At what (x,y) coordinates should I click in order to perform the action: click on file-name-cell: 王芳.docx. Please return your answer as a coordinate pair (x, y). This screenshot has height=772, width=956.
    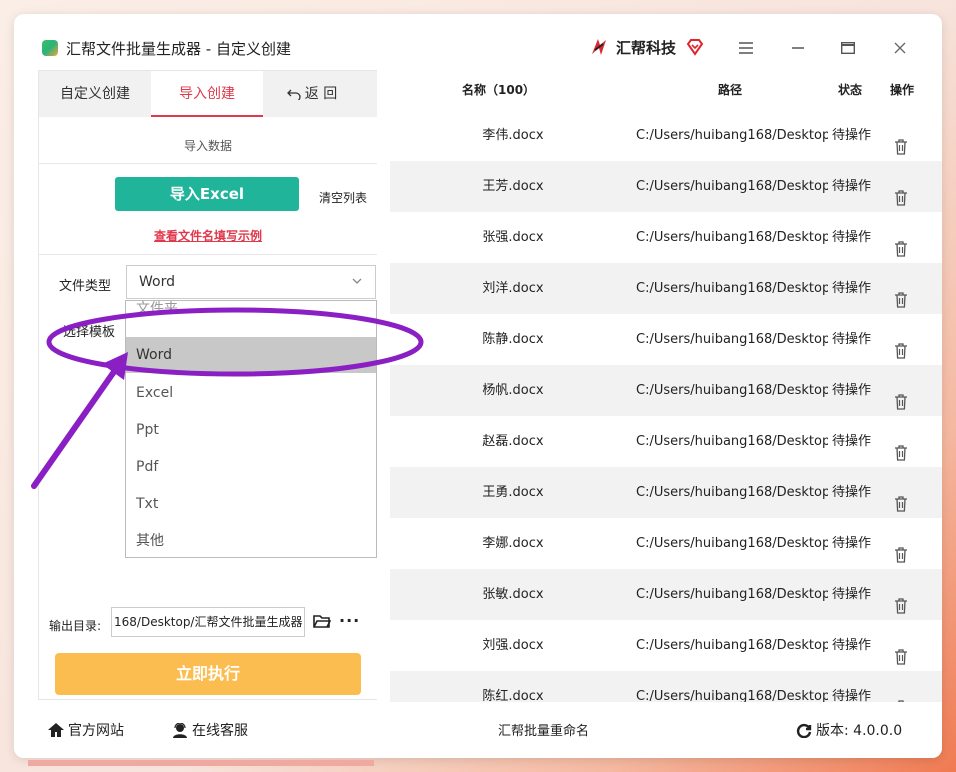
    Looking at the image, I should click on (513, 186).